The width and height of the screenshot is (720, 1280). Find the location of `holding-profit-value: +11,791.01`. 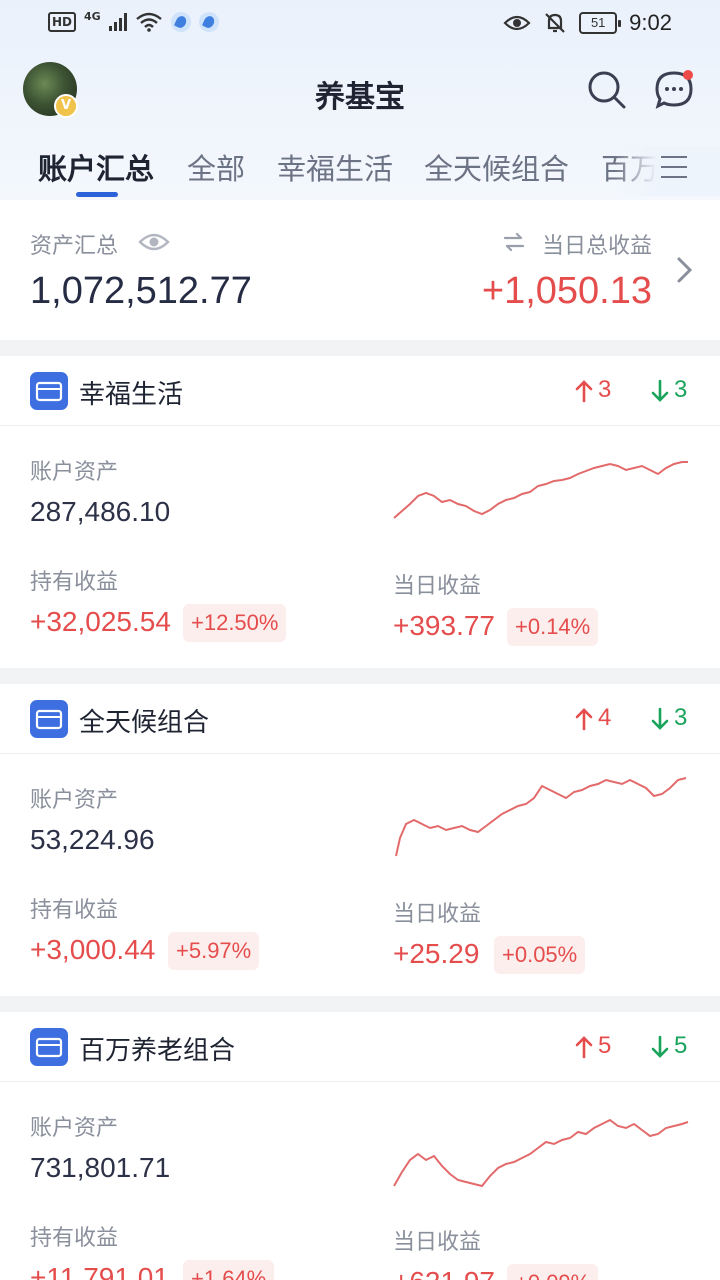

holding-profit-value: +11,791.01 is located at coordinates (99, 1271).